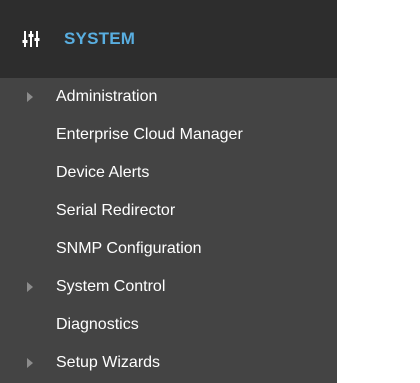 This screenshot has height=383, width=420. I want to click on menu-item-label: Device Alerts, so click(103, 172).